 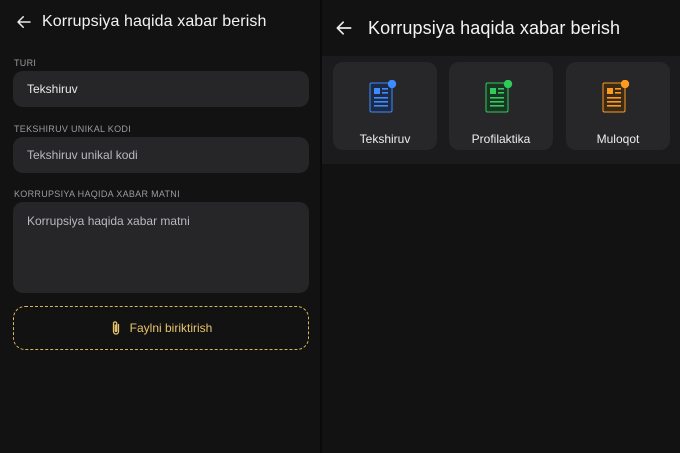 I want to click on form-top-bar: Korrupsiya haqida xabar berish, so click(x=160, y=22).